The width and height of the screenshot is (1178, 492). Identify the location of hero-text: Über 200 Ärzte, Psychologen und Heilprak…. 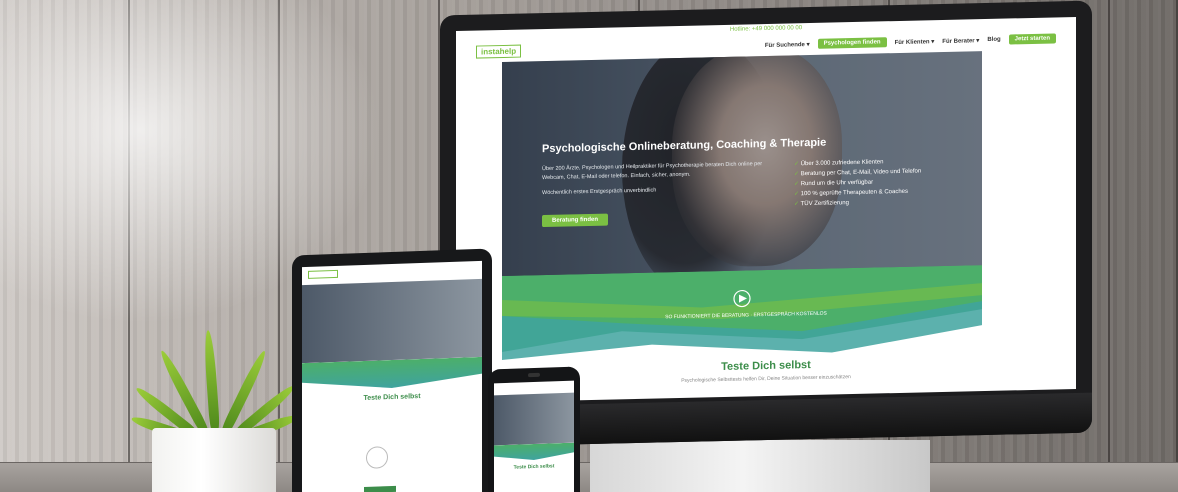
(652, 171).